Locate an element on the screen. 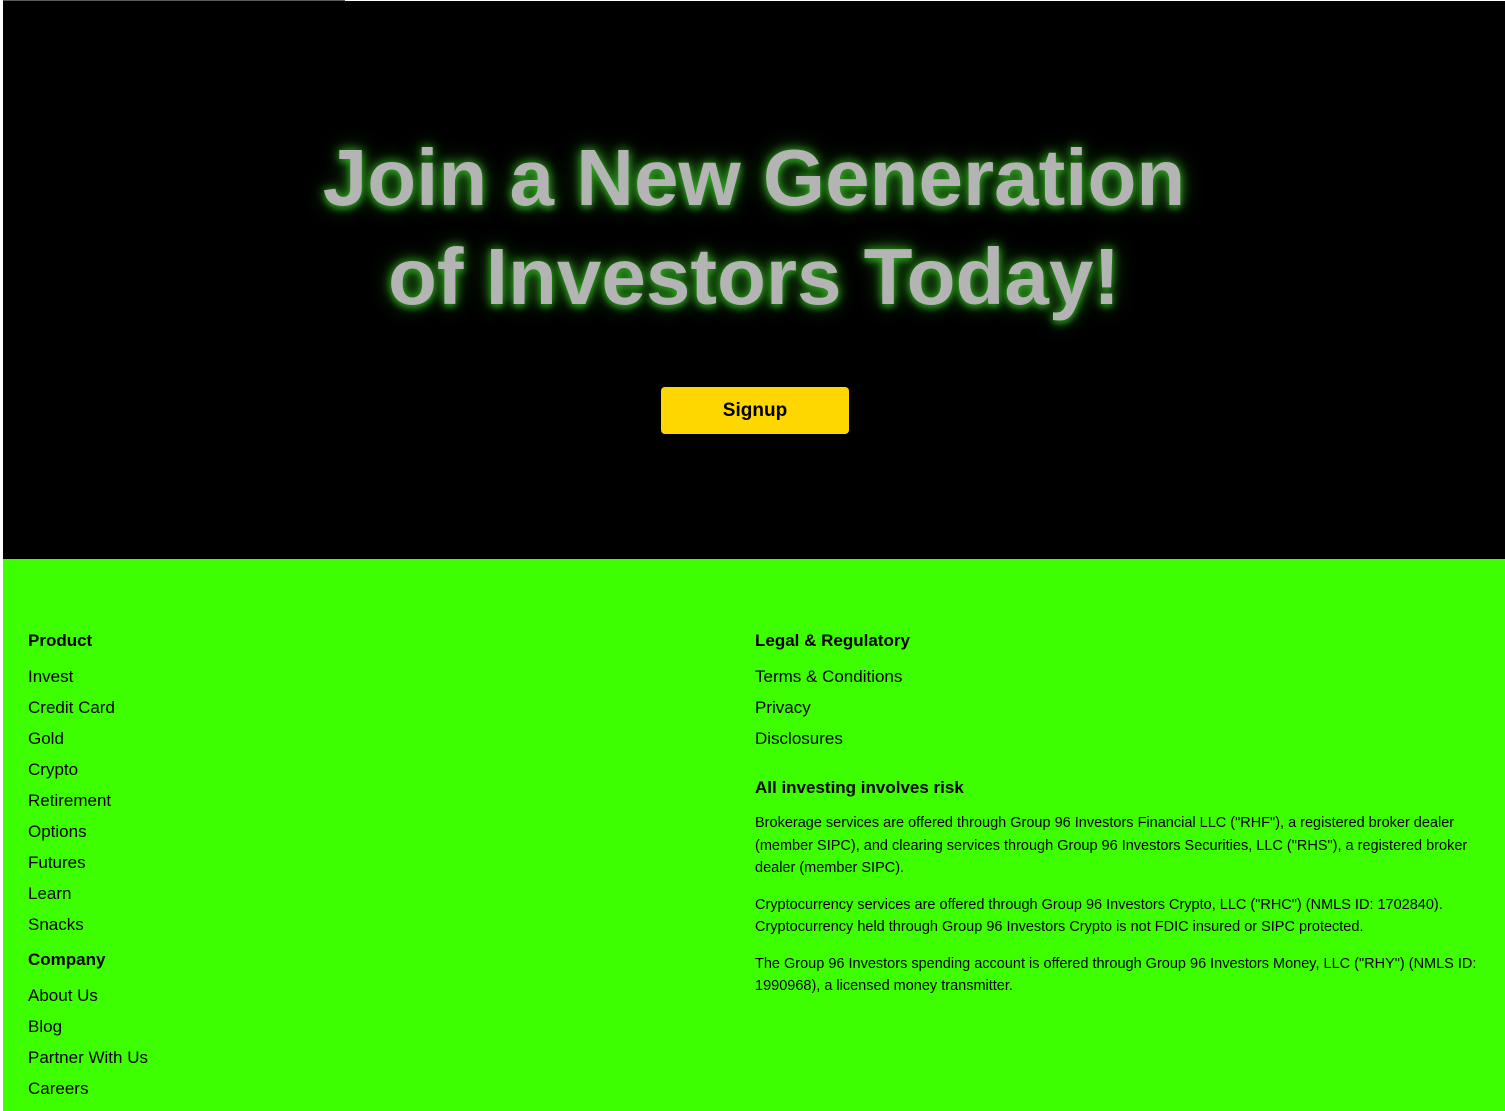 This screenshot has height=1111, width=1505. product-link-item: Learn is located at coordinates (353, 893).